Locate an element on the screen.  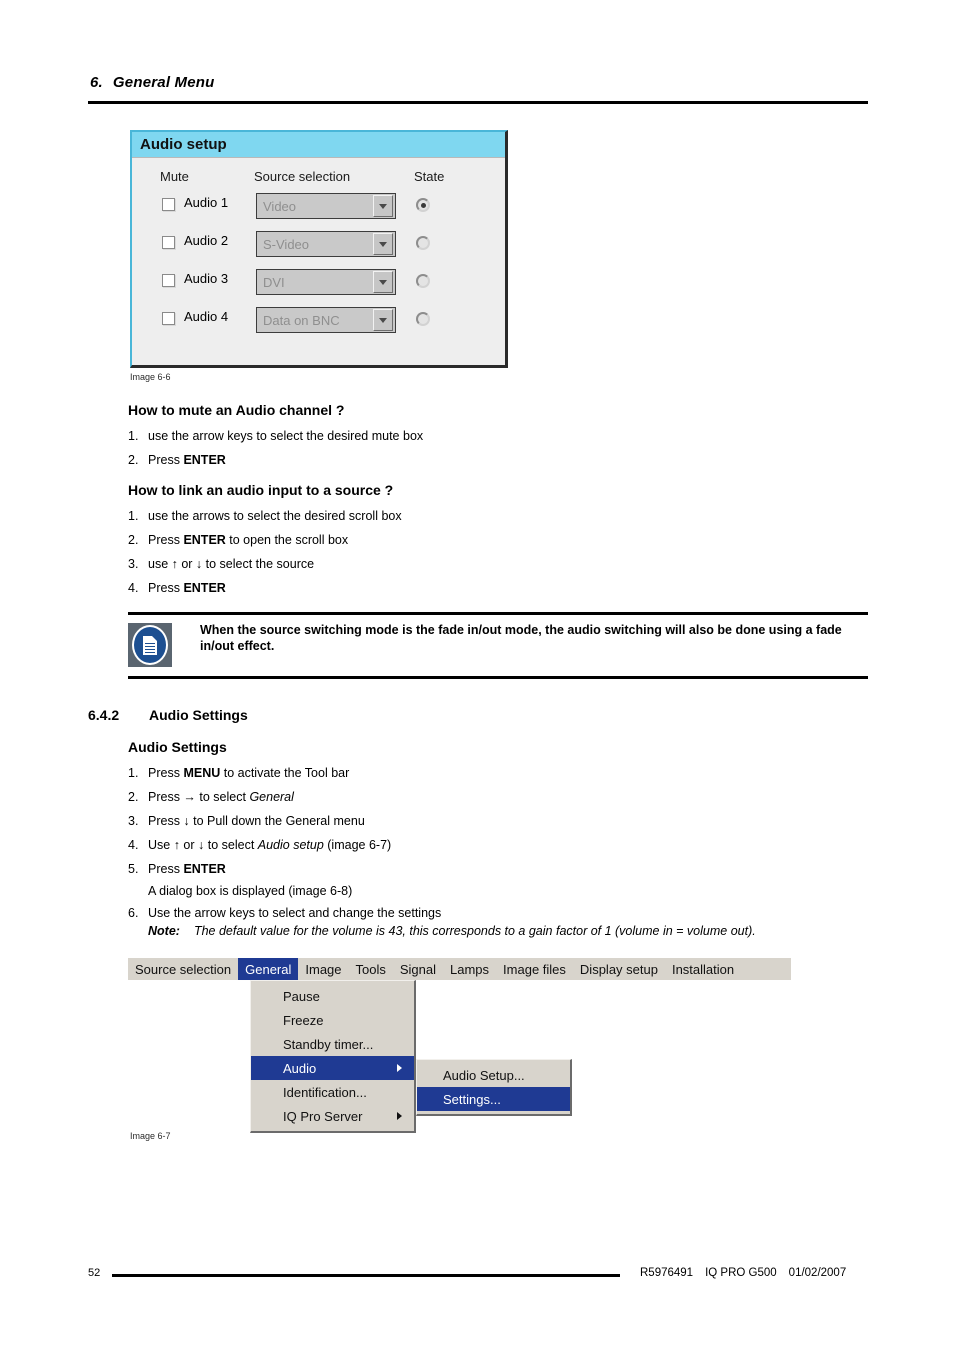
menubar-item-tools: Tools is located at coordinates (371, 969).